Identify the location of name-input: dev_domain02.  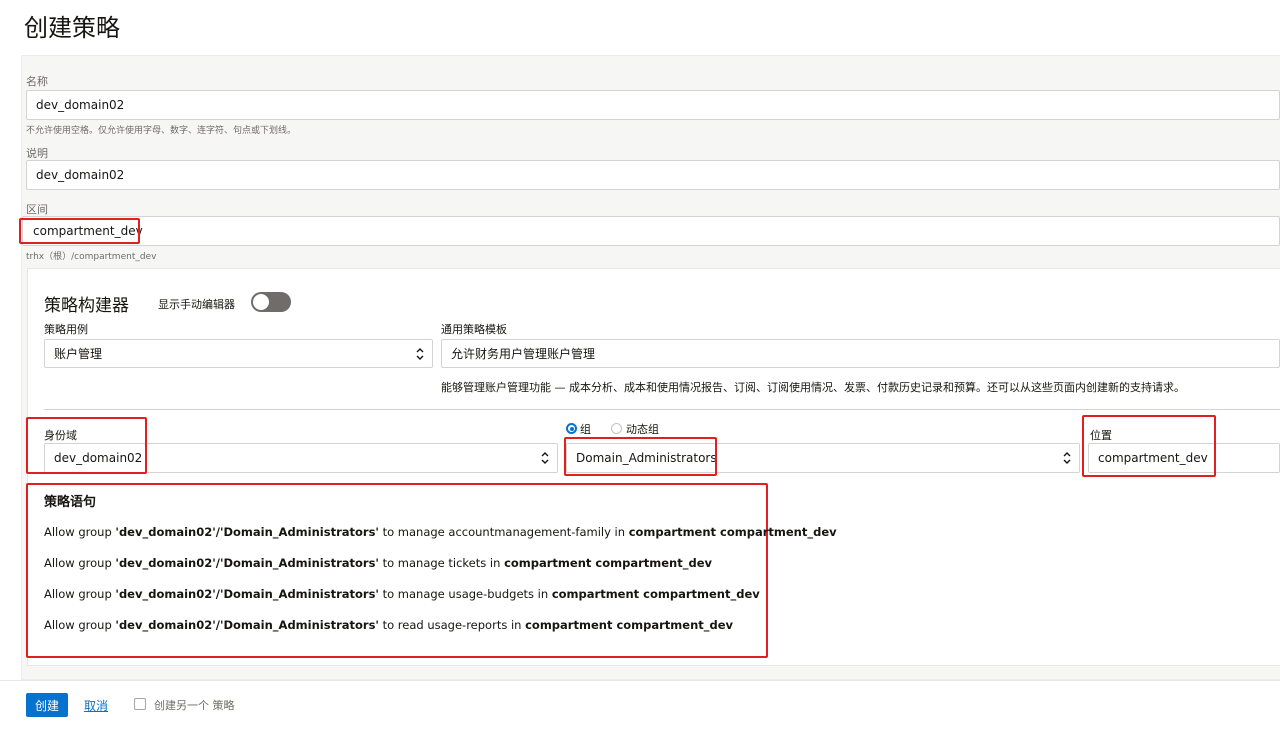
(653, 105).